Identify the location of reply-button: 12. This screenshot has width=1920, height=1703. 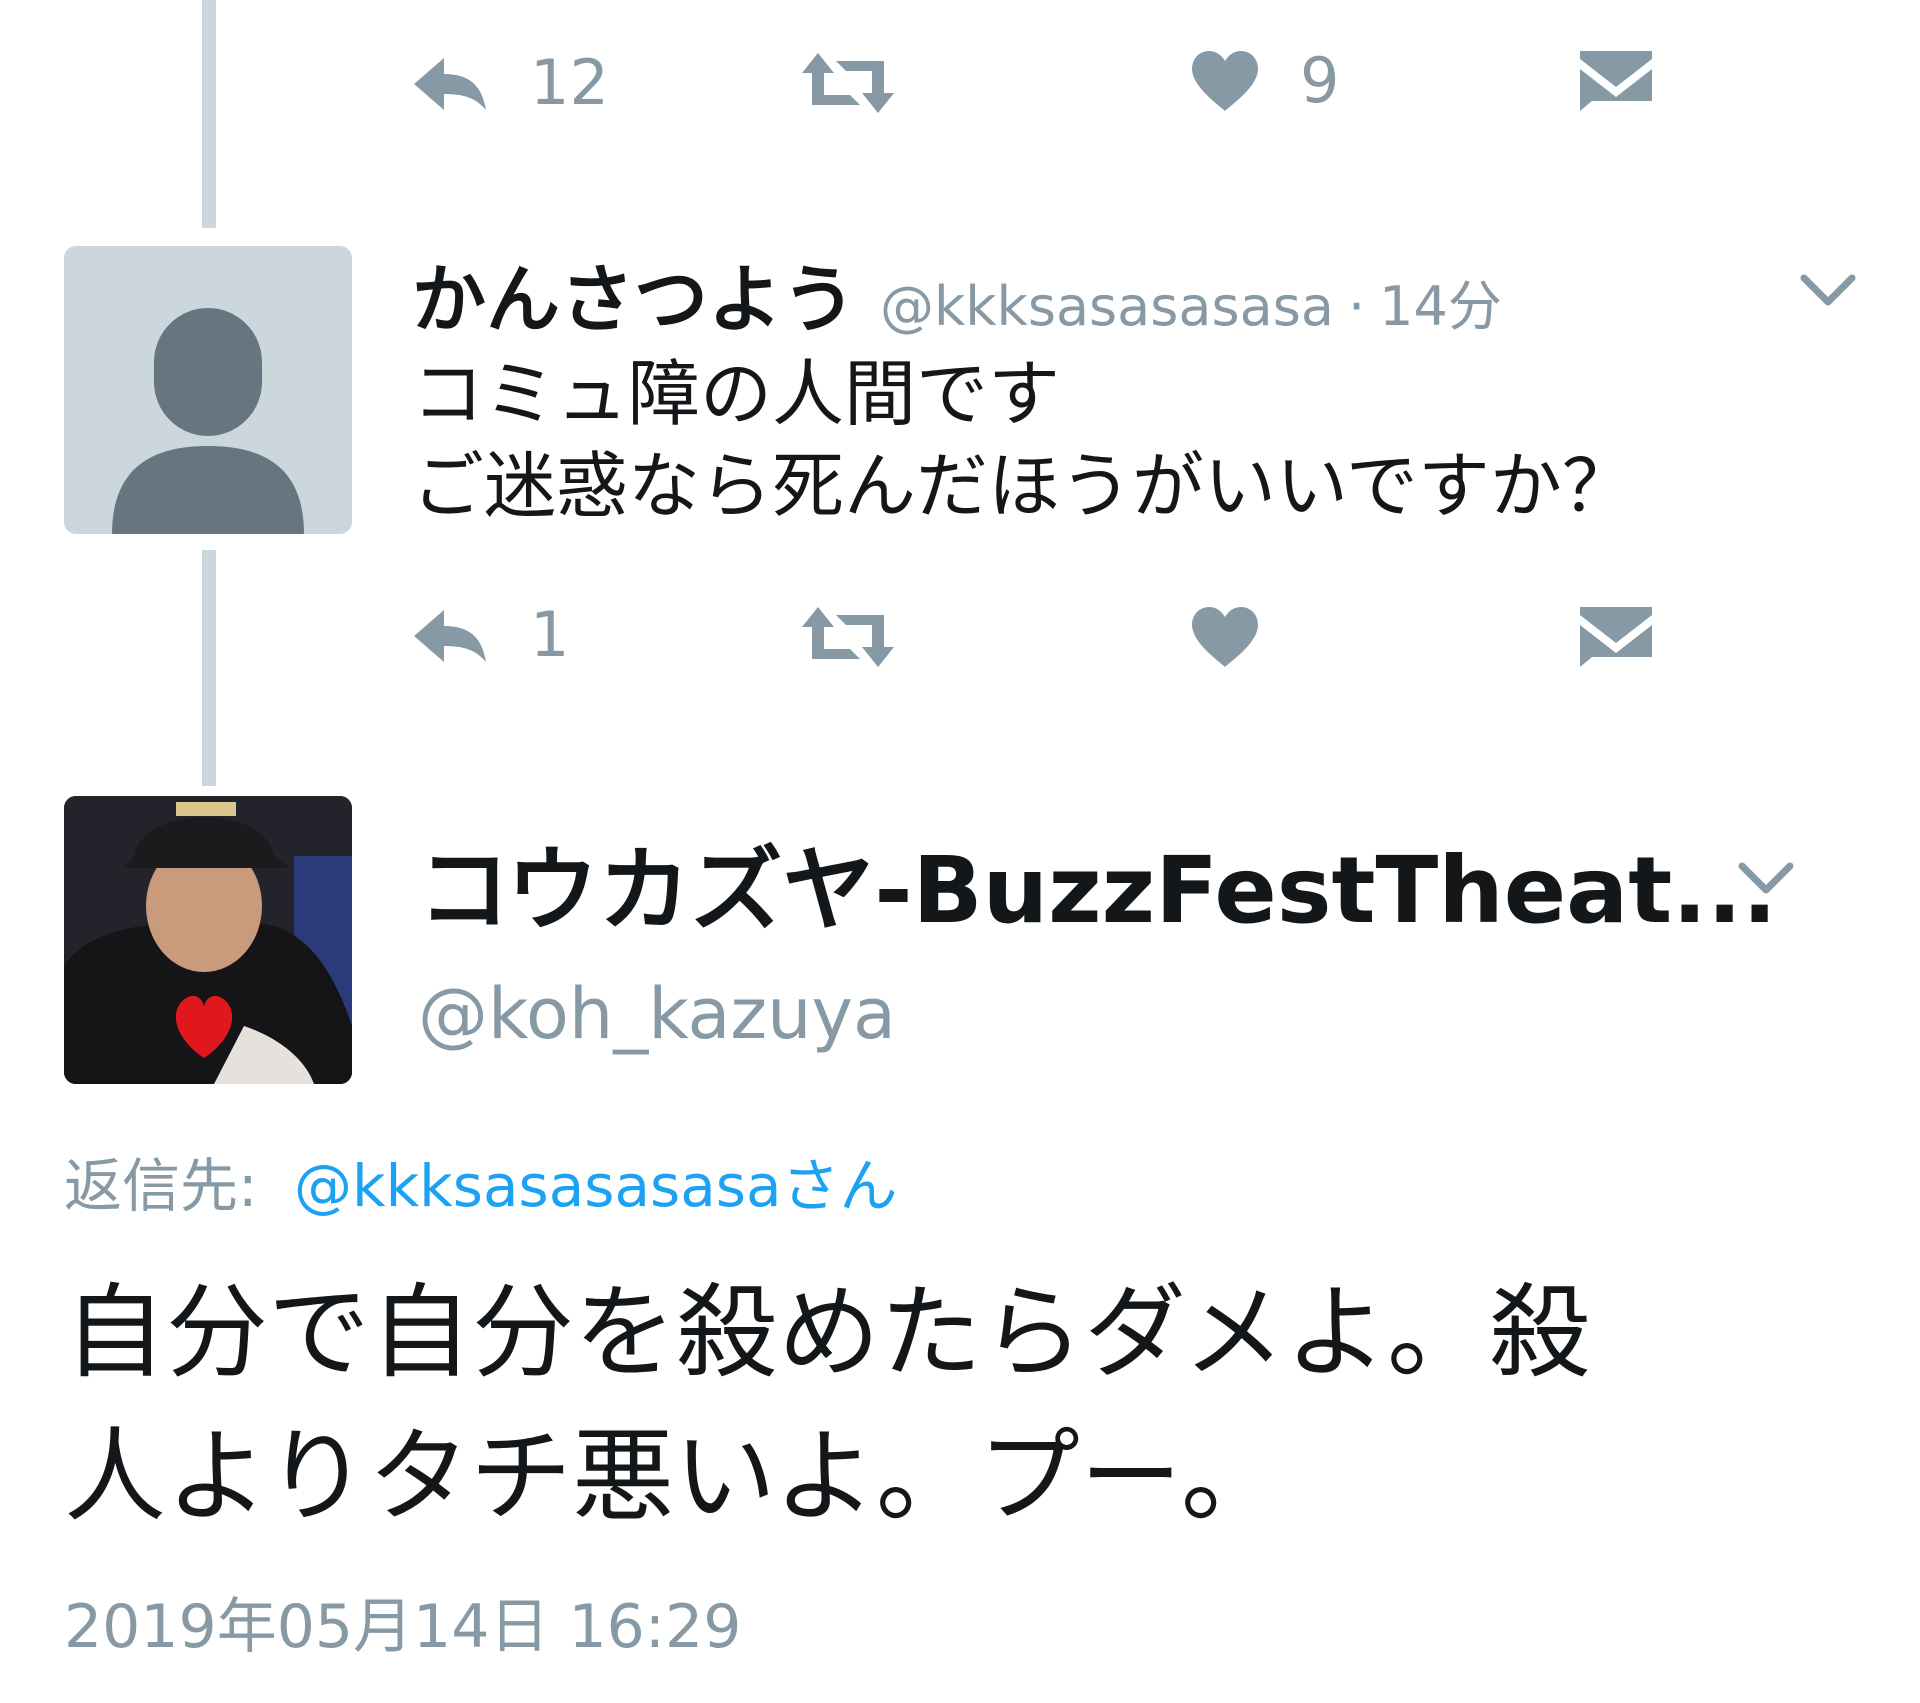
(509, 83).